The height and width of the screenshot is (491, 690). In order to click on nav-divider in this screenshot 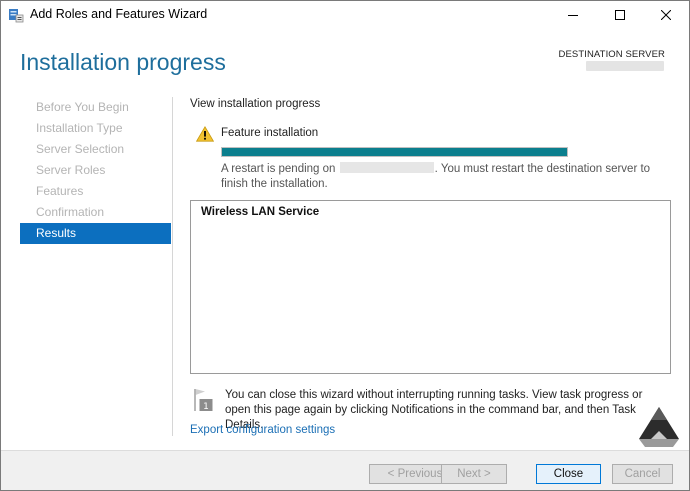, I will do `click(172, 266)`.